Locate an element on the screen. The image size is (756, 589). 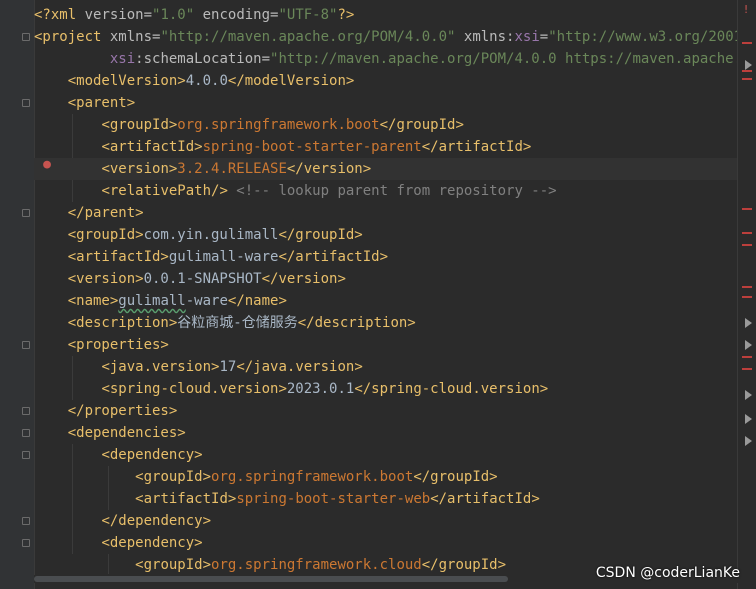
code-token: "UTF-8" is located at coordinates (308, 15).